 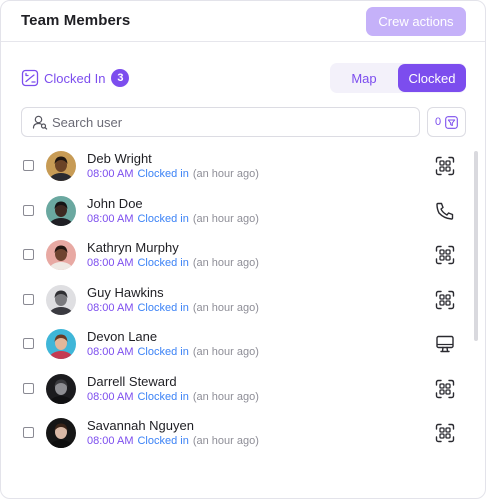 I want to click on clocked-in-count-badge: 3, so click(x=120, y=78).